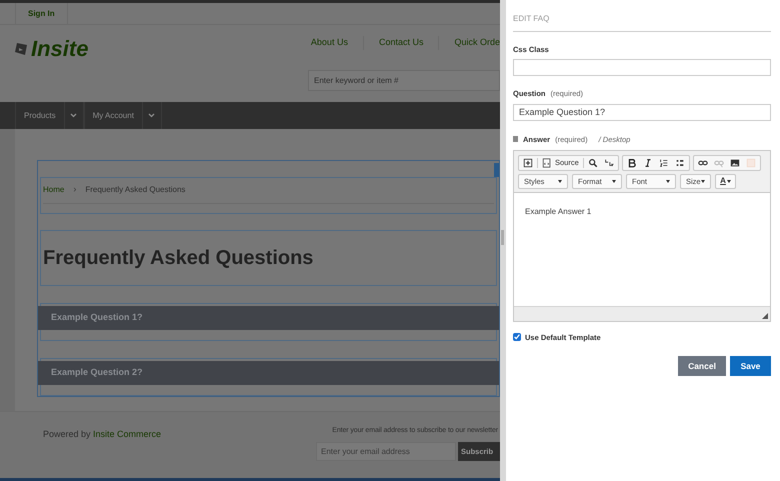  I want to click on italic-icon, so click(647, 163).